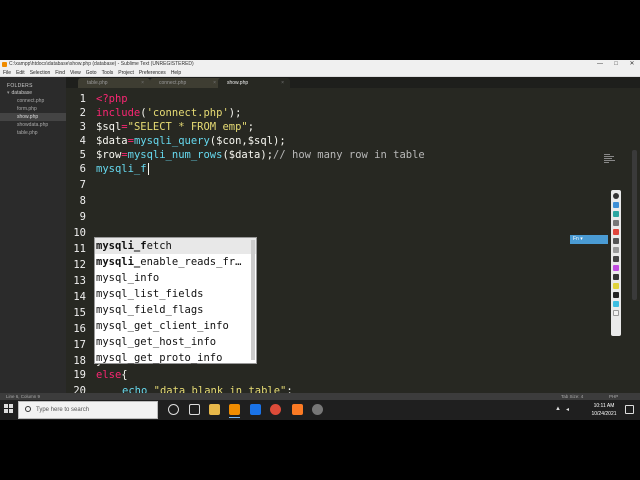  Describe the element at coordinates (254, 83) in the screenshot. I see `tab-show-php: show.php ×` at that location.